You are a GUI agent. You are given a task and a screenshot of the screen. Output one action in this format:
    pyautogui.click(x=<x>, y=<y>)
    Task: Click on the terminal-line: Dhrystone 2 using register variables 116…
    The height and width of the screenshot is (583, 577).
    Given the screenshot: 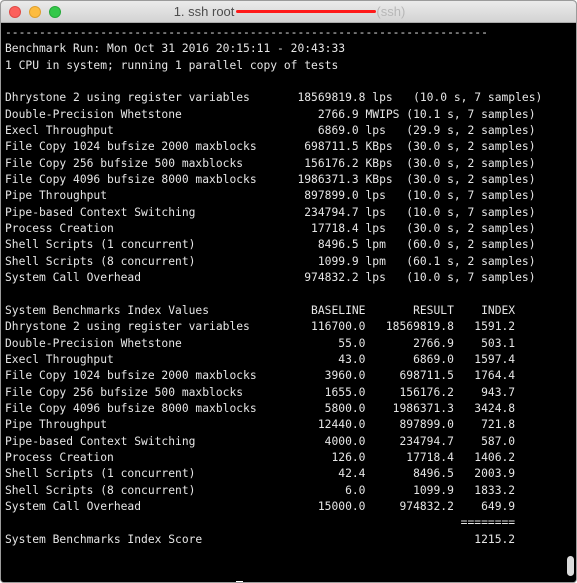 What is the action you would take?
    pyautogui.click(x=260, y=327)
    